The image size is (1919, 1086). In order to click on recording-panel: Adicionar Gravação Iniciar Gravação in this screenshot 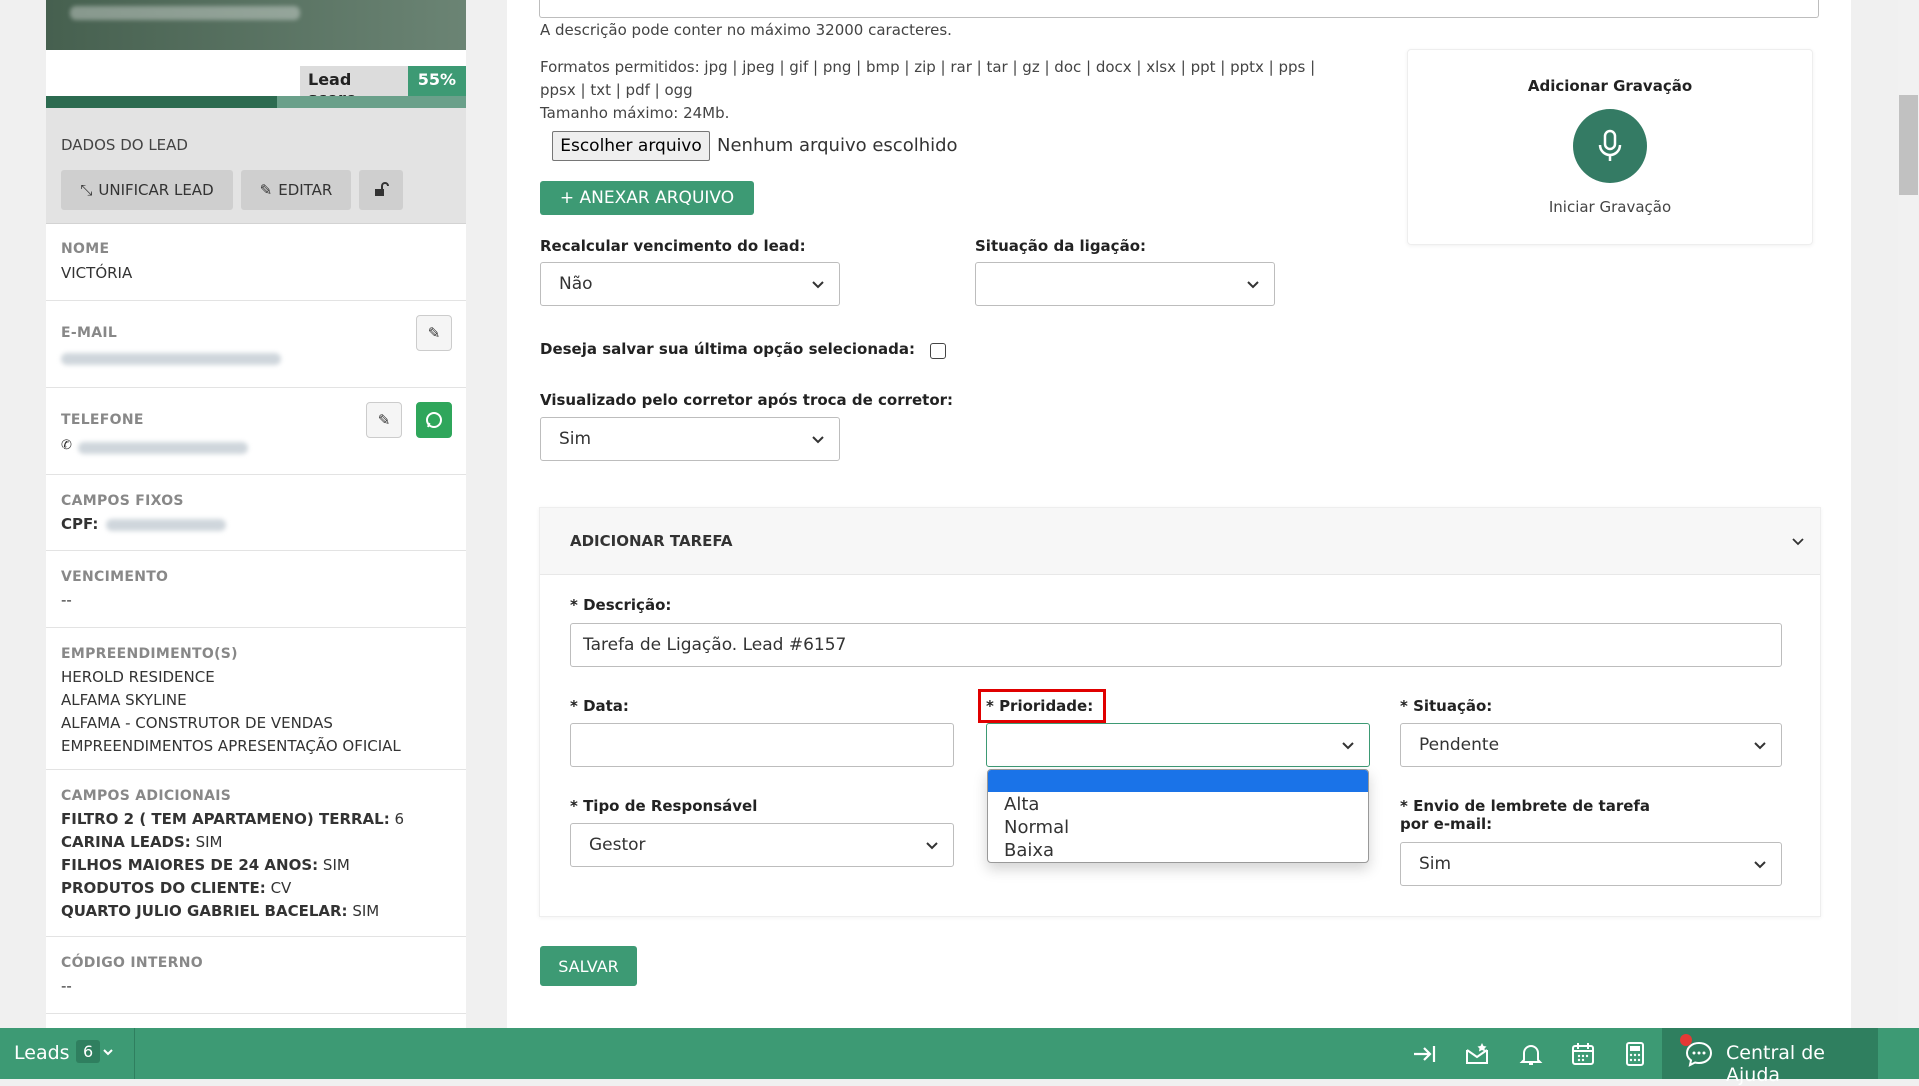, I will do `click(1610, 147)`.